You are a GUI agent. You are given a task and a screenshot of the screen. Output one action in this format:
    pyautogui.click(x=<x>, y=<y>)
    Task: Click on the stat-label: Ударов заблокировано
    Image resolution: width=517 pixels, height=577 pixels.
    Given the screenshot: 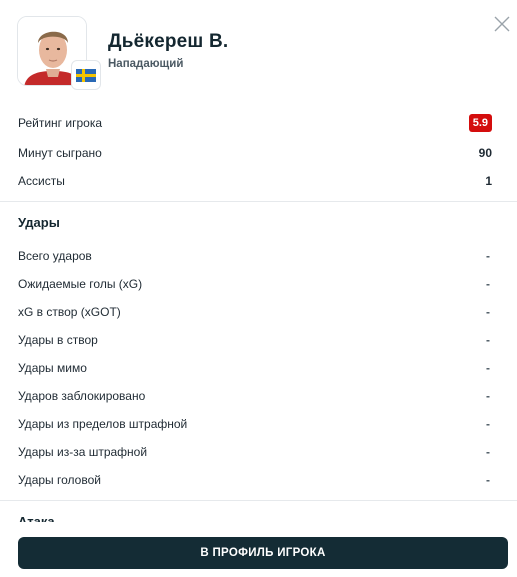 What is the action you would take?
    pyautogui.click(x=82, y=396)
    